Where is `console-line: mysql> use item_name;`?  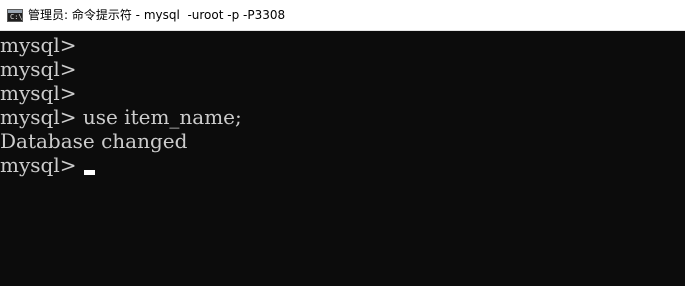
console-line: mysql> use item_name; is located at coordinates (121, 117).